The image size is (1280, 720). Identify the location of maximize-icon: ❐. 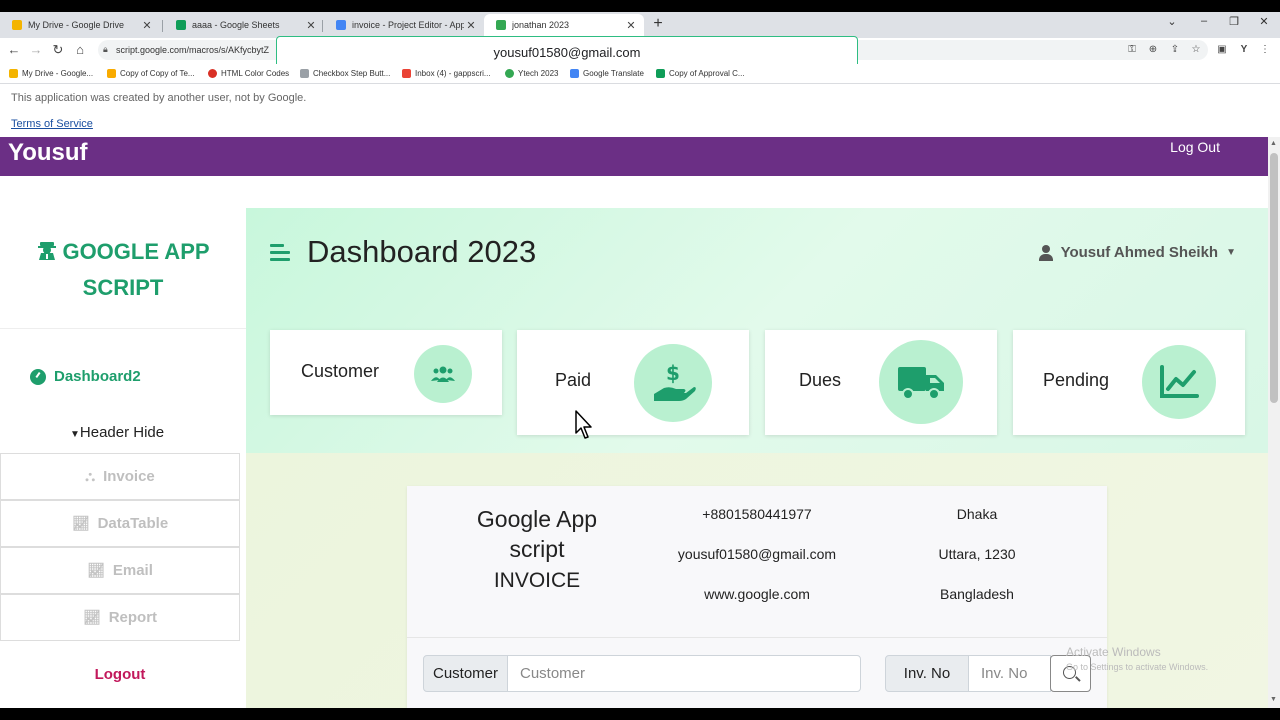
(1234, 21).